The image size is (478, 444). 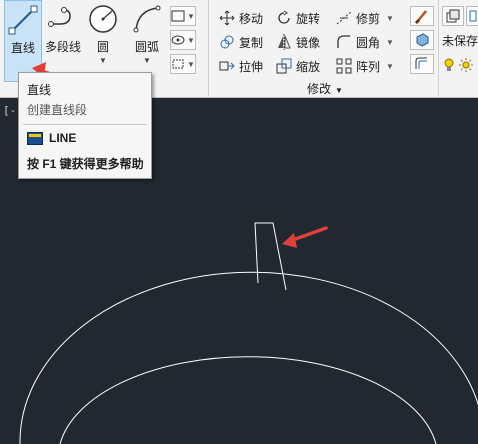 I want to click on line-tooltip: 直线 创建直线段 LINE 按 F1 键获得更多帮助, so click(x=85, y=125).